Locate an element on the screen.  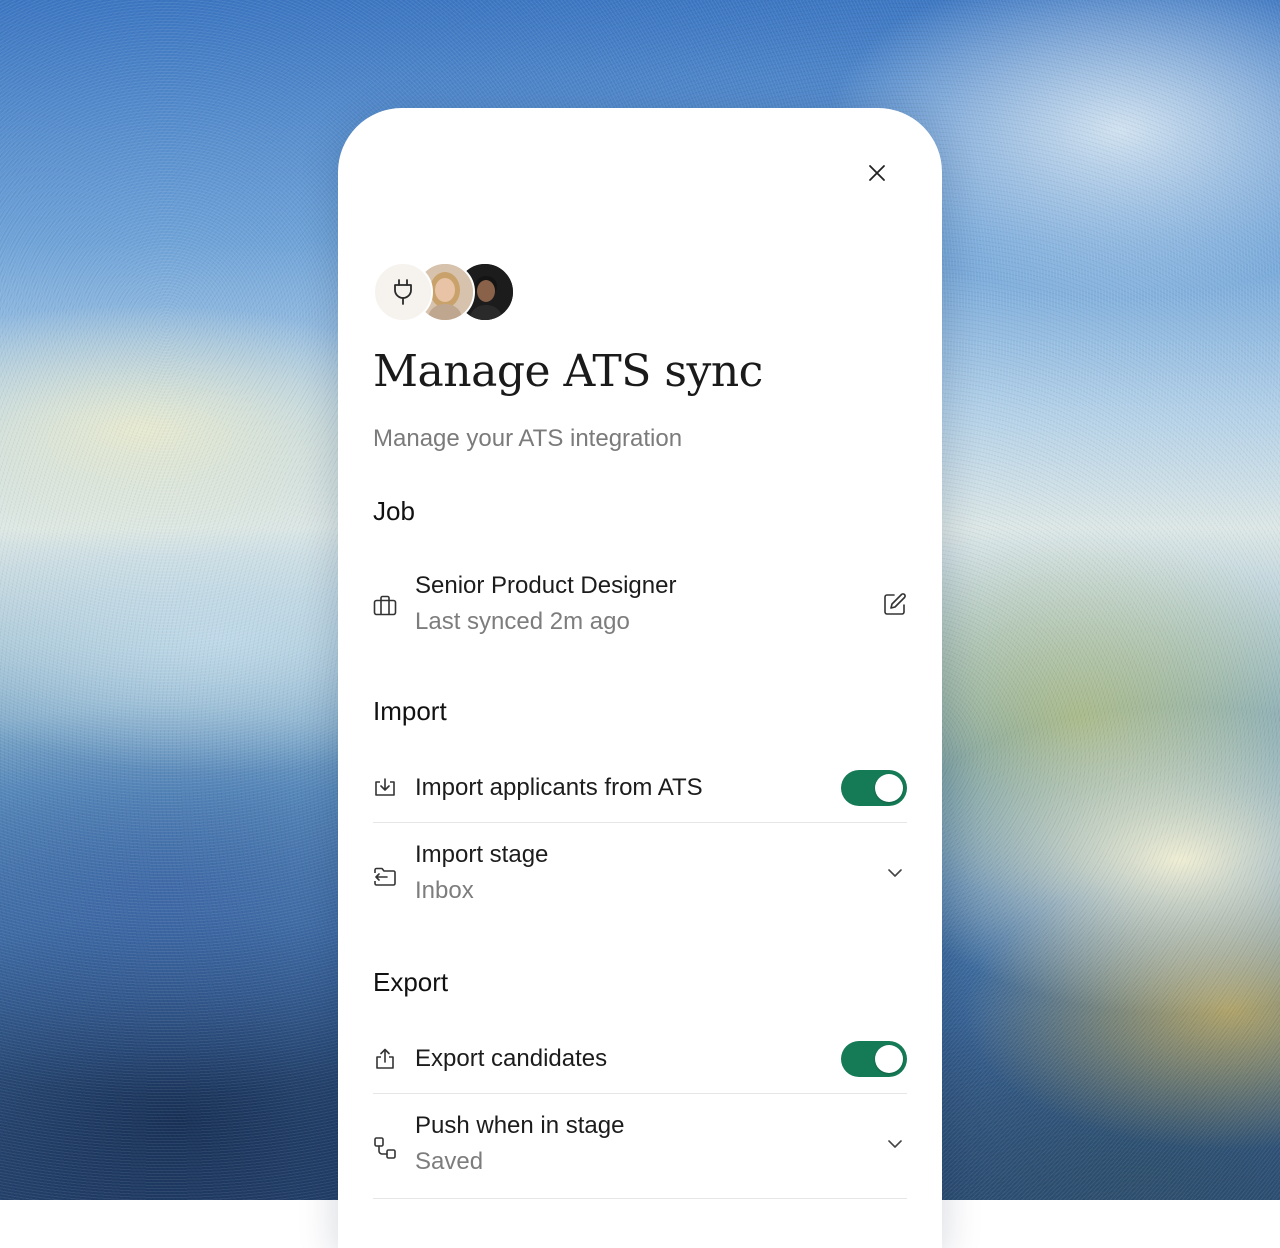
plug-icon is located at coordinates (403, 292).